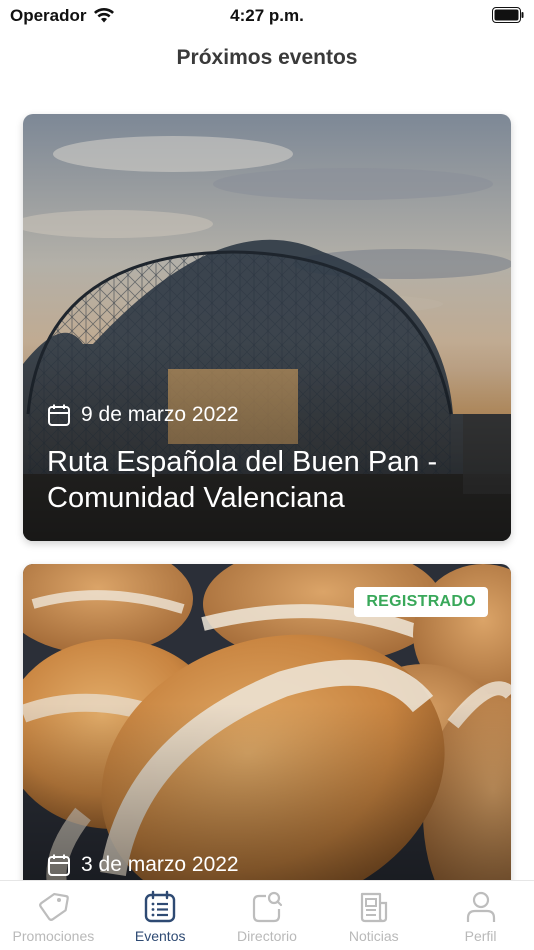  What do you see at coordinates (267, 936) in the screenshot?
I see `tab-label: Directorio` at bounding box center [267, 936].